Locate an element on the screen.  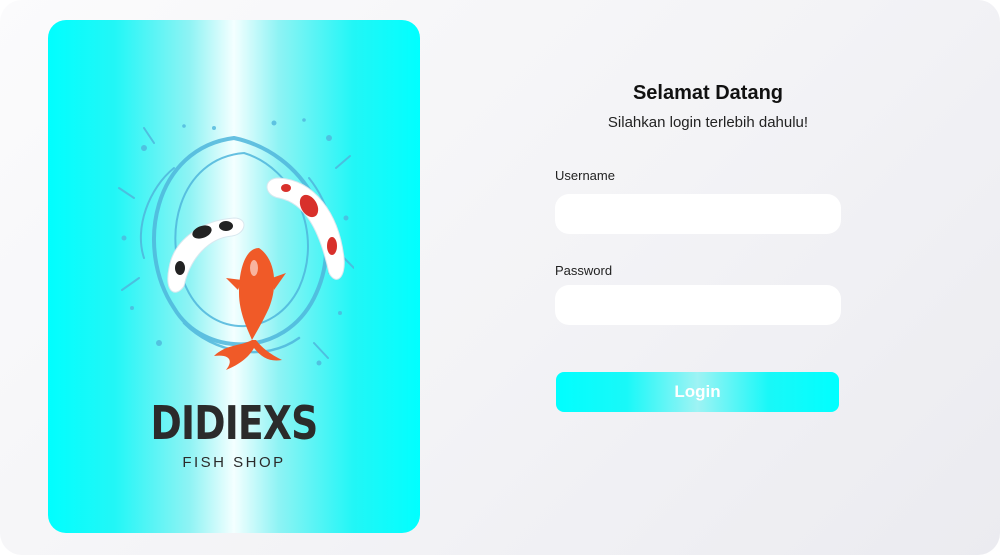
password-input is located at coordinates (698, 305).